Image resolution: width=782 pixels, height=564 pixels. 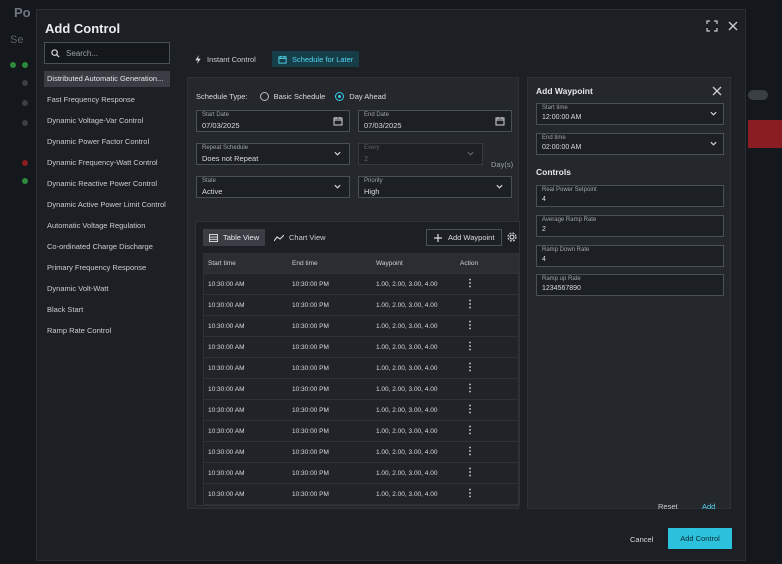 I want to click on start-date-field: Start Date 07/03/2025, so click(x=273, y=121).